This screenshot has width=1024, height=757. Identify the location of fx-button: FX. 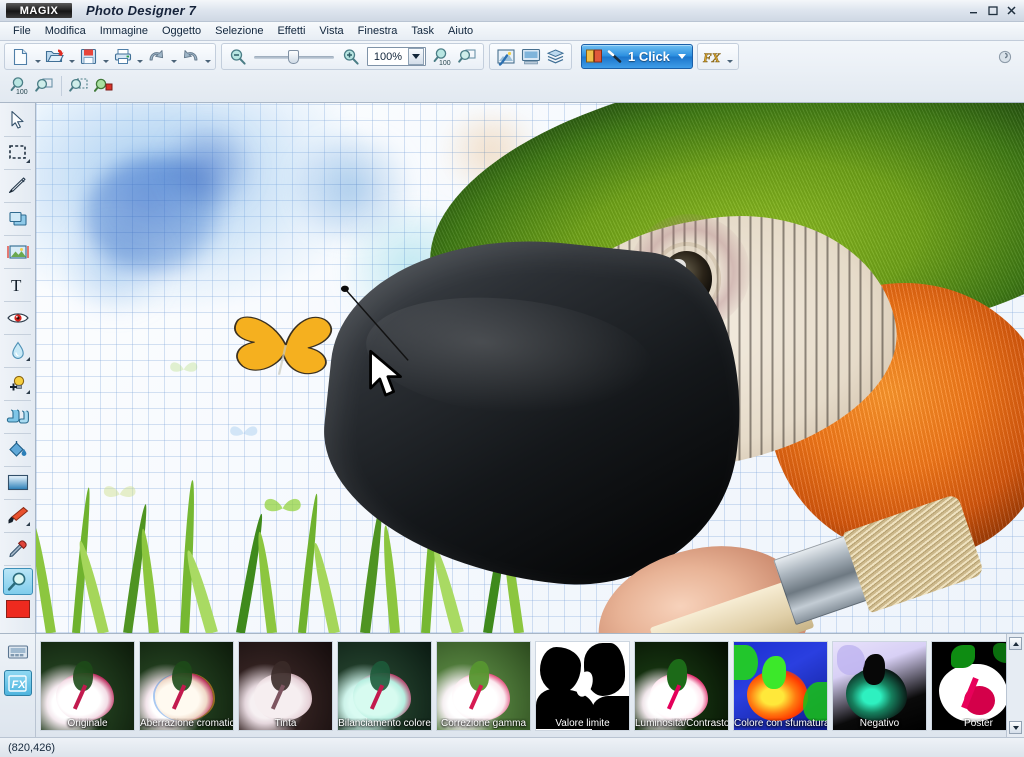
(713, 56).